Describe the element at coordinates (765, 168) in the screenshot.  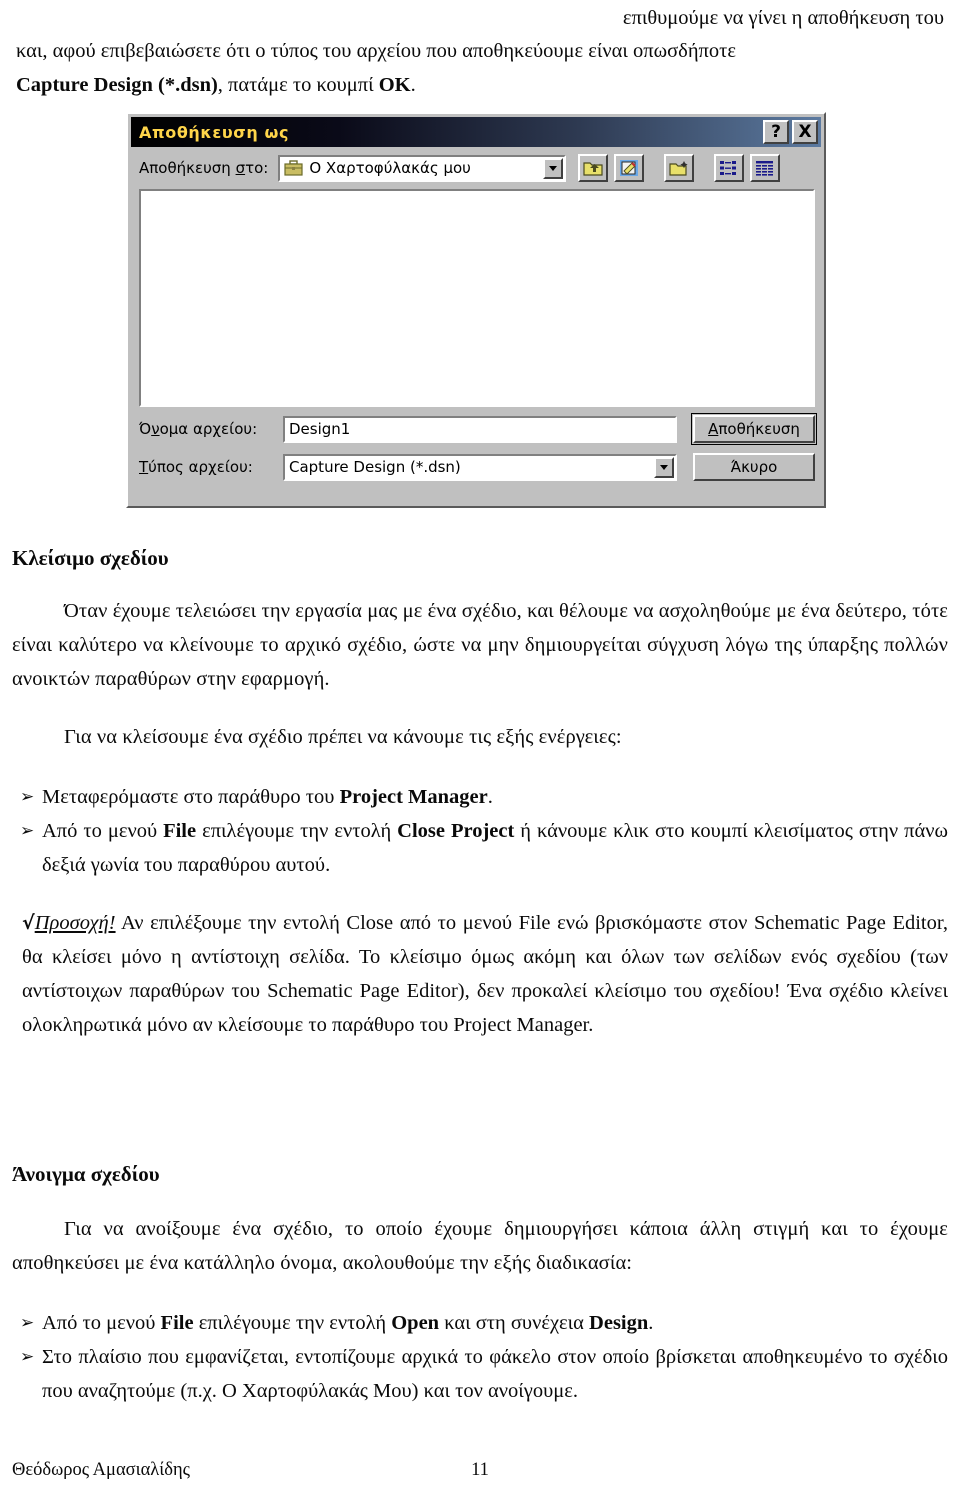
I see `details-view-icon` at that location.